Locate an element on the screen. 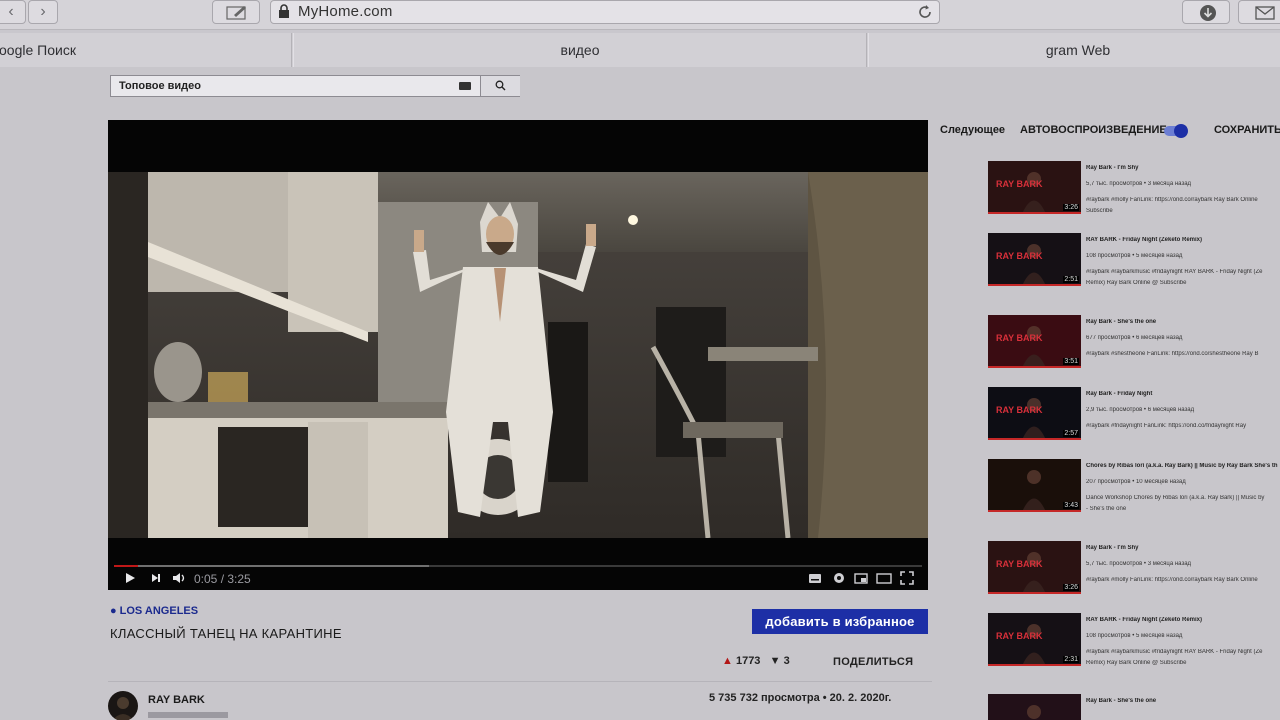 The width and height of the screenshot is (1280, 720). download-icon is located at coordinates (1208, 13).